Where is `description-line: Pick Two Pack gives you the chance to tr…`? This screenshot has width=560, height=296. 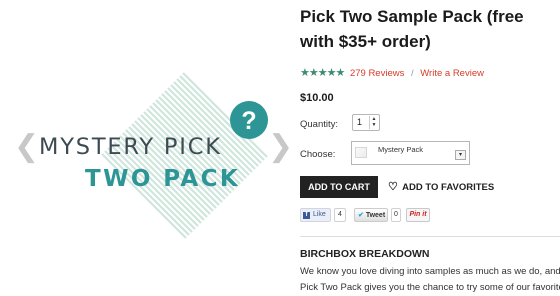
description-line: Pick Two Pack gives you the chance to tr… is located at coordinates (430, 287).